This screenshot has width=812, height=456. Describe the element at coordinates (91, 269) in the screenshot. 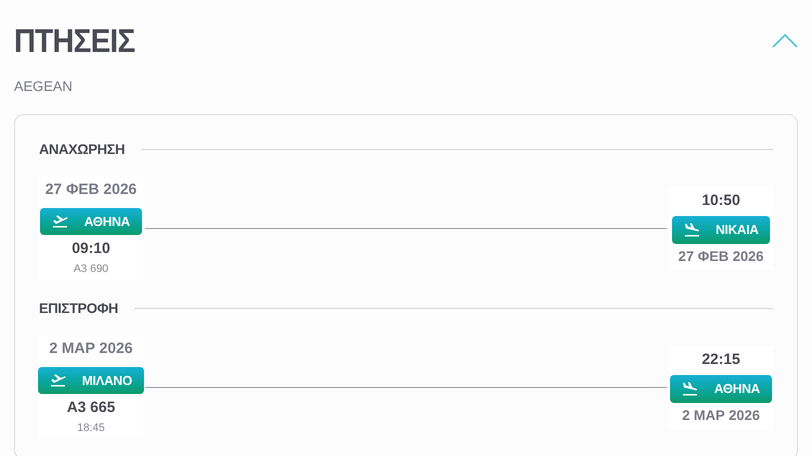

I see `secondary-info: A3 690` at that location.